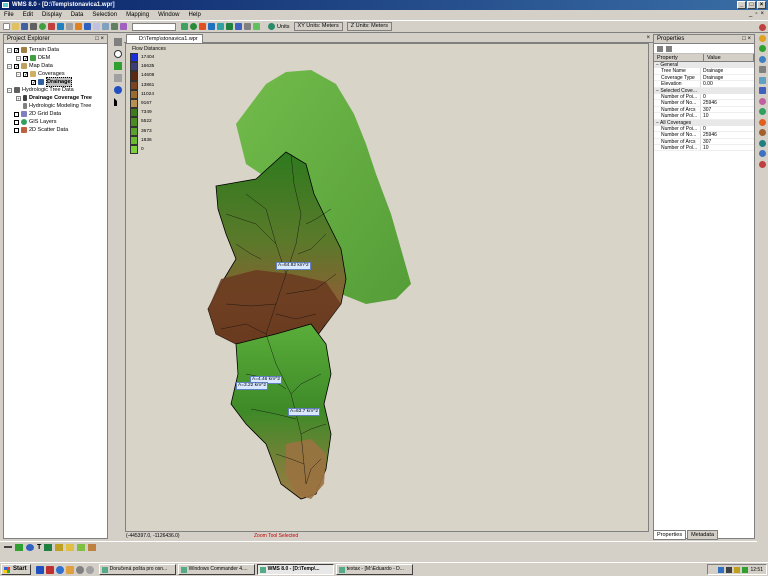 The width and height of the screenshot is (768, 576). What do you see at coordinates (92, 547) in the screenshot?
I see `select-vertex-icon` at bounding box center [92, 547].